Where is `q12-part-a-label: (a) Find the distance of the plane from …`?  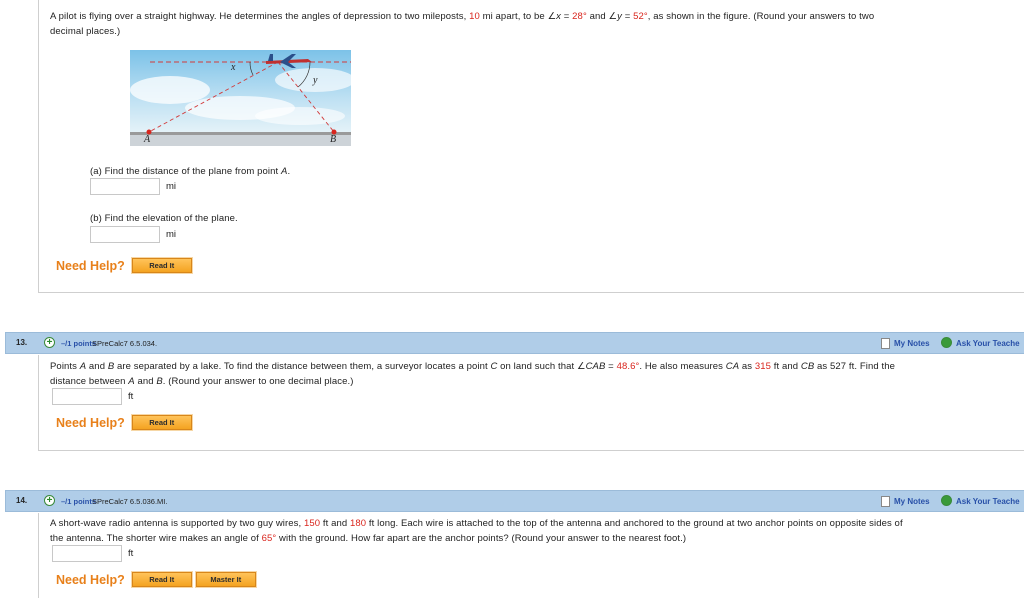
q12-part-a-label: (a) Find the distance of the plane from … is located at coordinates (190, 171).